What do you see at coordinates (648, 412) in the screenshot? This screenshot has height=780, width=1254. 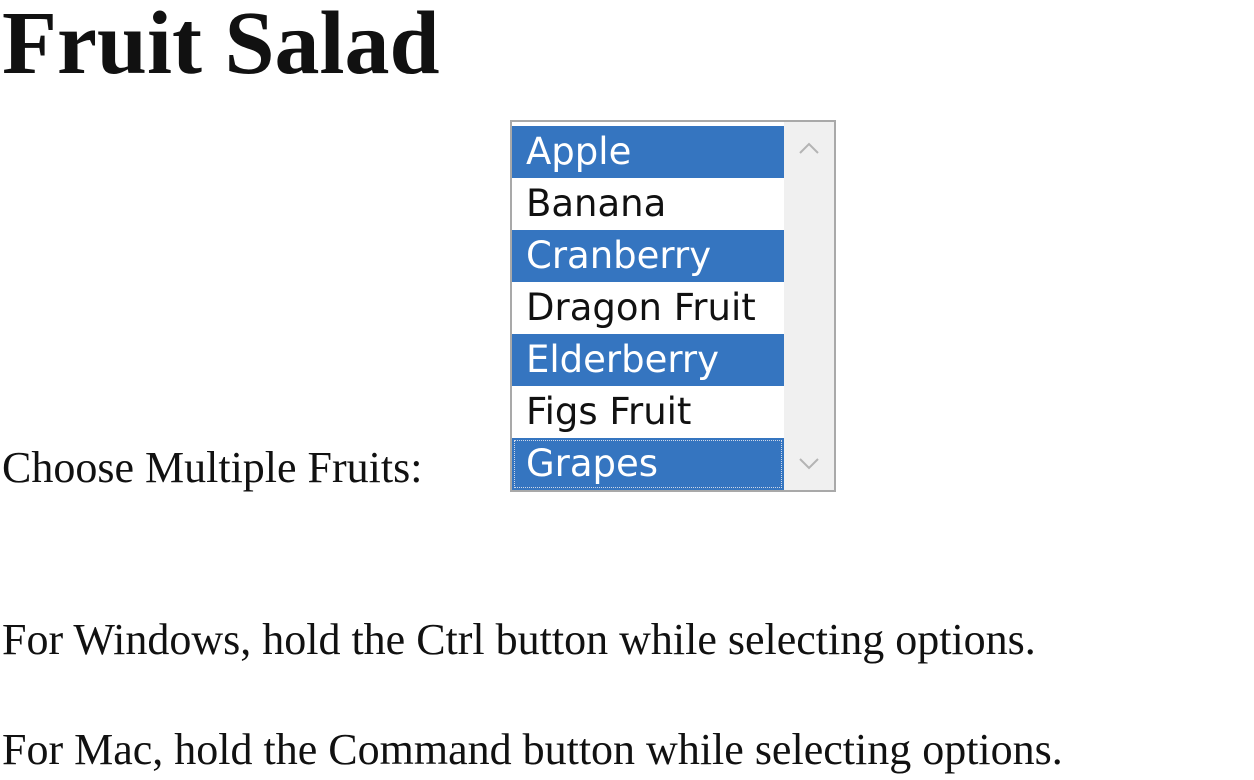 I see `option-figs-fruit: Figs Fruit` at bounding box center [648, 412].